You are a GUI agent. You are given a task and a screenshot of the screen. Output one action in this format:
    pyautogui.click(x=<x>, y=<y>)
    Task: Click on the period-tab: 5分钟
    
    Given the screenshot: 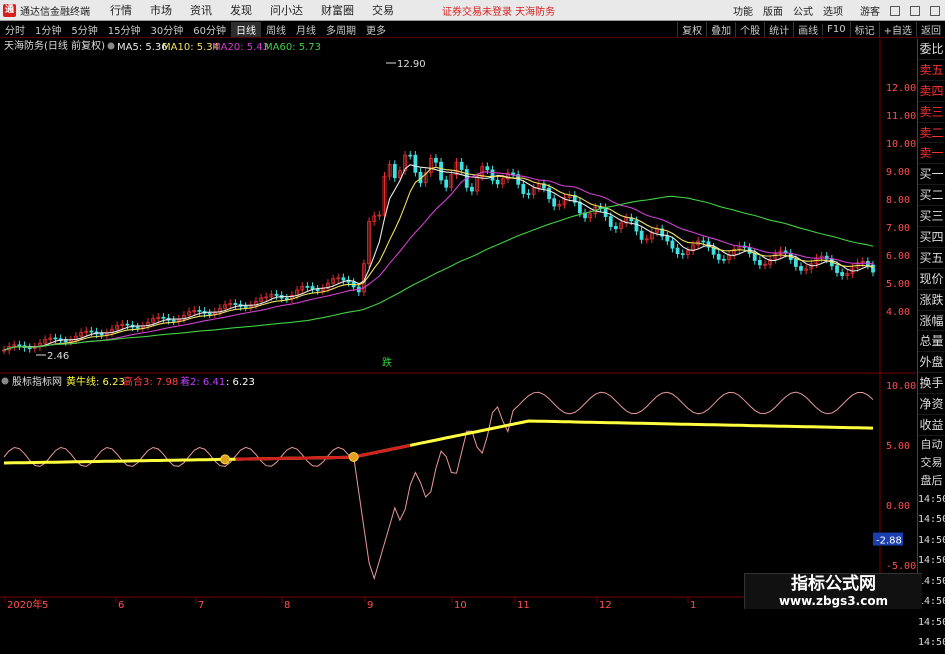 What is the action you would take?
    pyautogui.click(x=84, y=29)
    